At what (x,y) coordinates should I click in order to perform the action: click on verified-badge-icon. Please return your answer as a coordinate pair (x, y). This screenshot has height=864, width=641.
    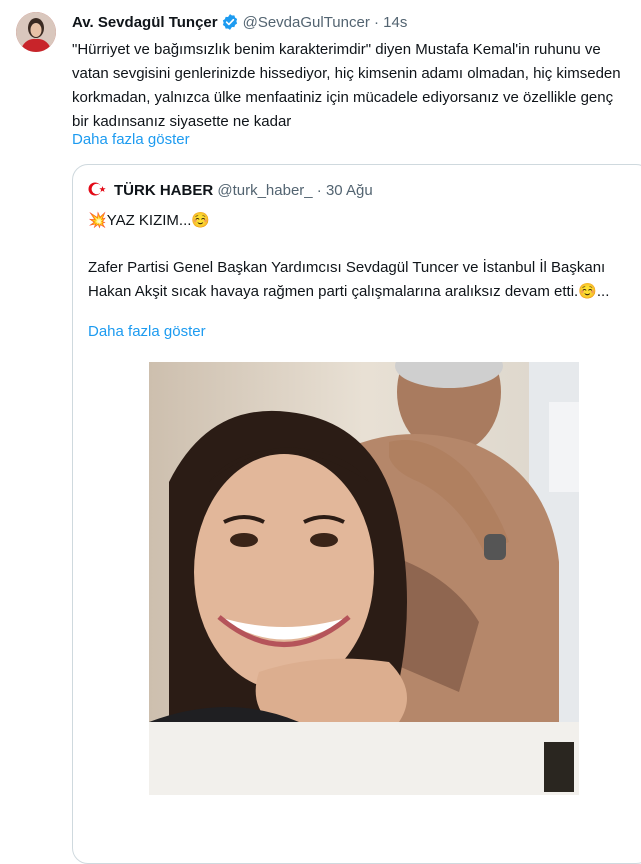
    Looking at the image, I should click on (230, 22).